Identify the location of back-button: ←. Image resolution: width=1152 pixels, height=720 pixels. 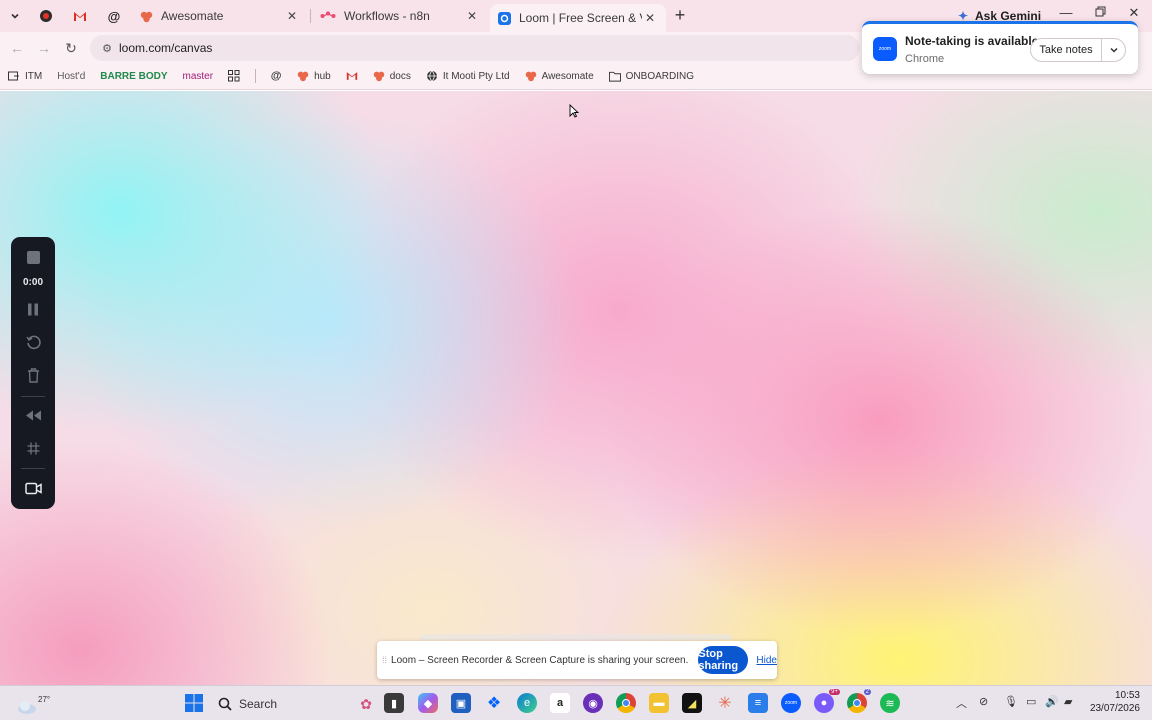
(17, 48).